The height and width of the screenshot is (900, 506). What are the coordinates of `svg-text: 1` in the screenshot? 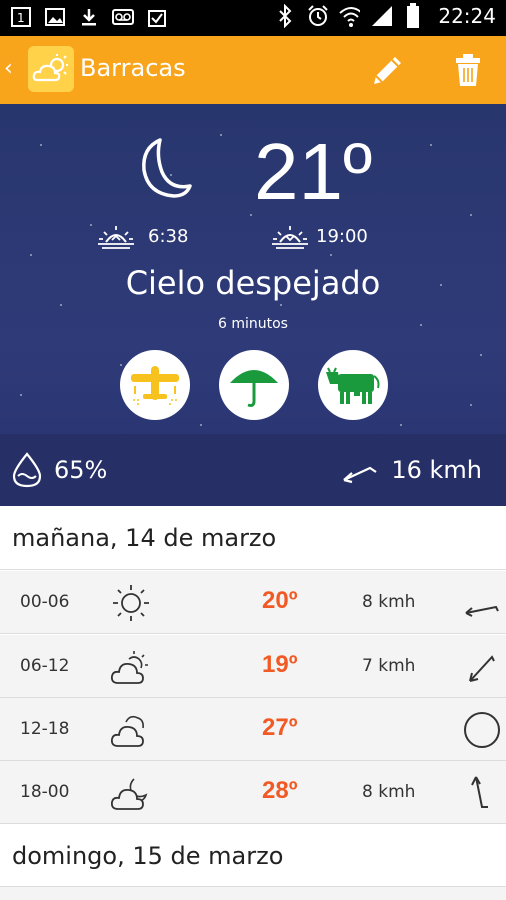 It's located at (21, 18).